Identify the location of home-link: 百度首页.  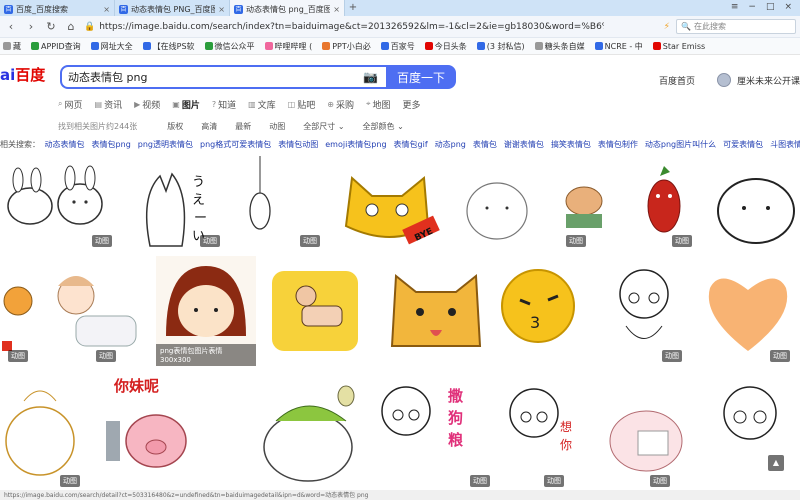
(677, 80).